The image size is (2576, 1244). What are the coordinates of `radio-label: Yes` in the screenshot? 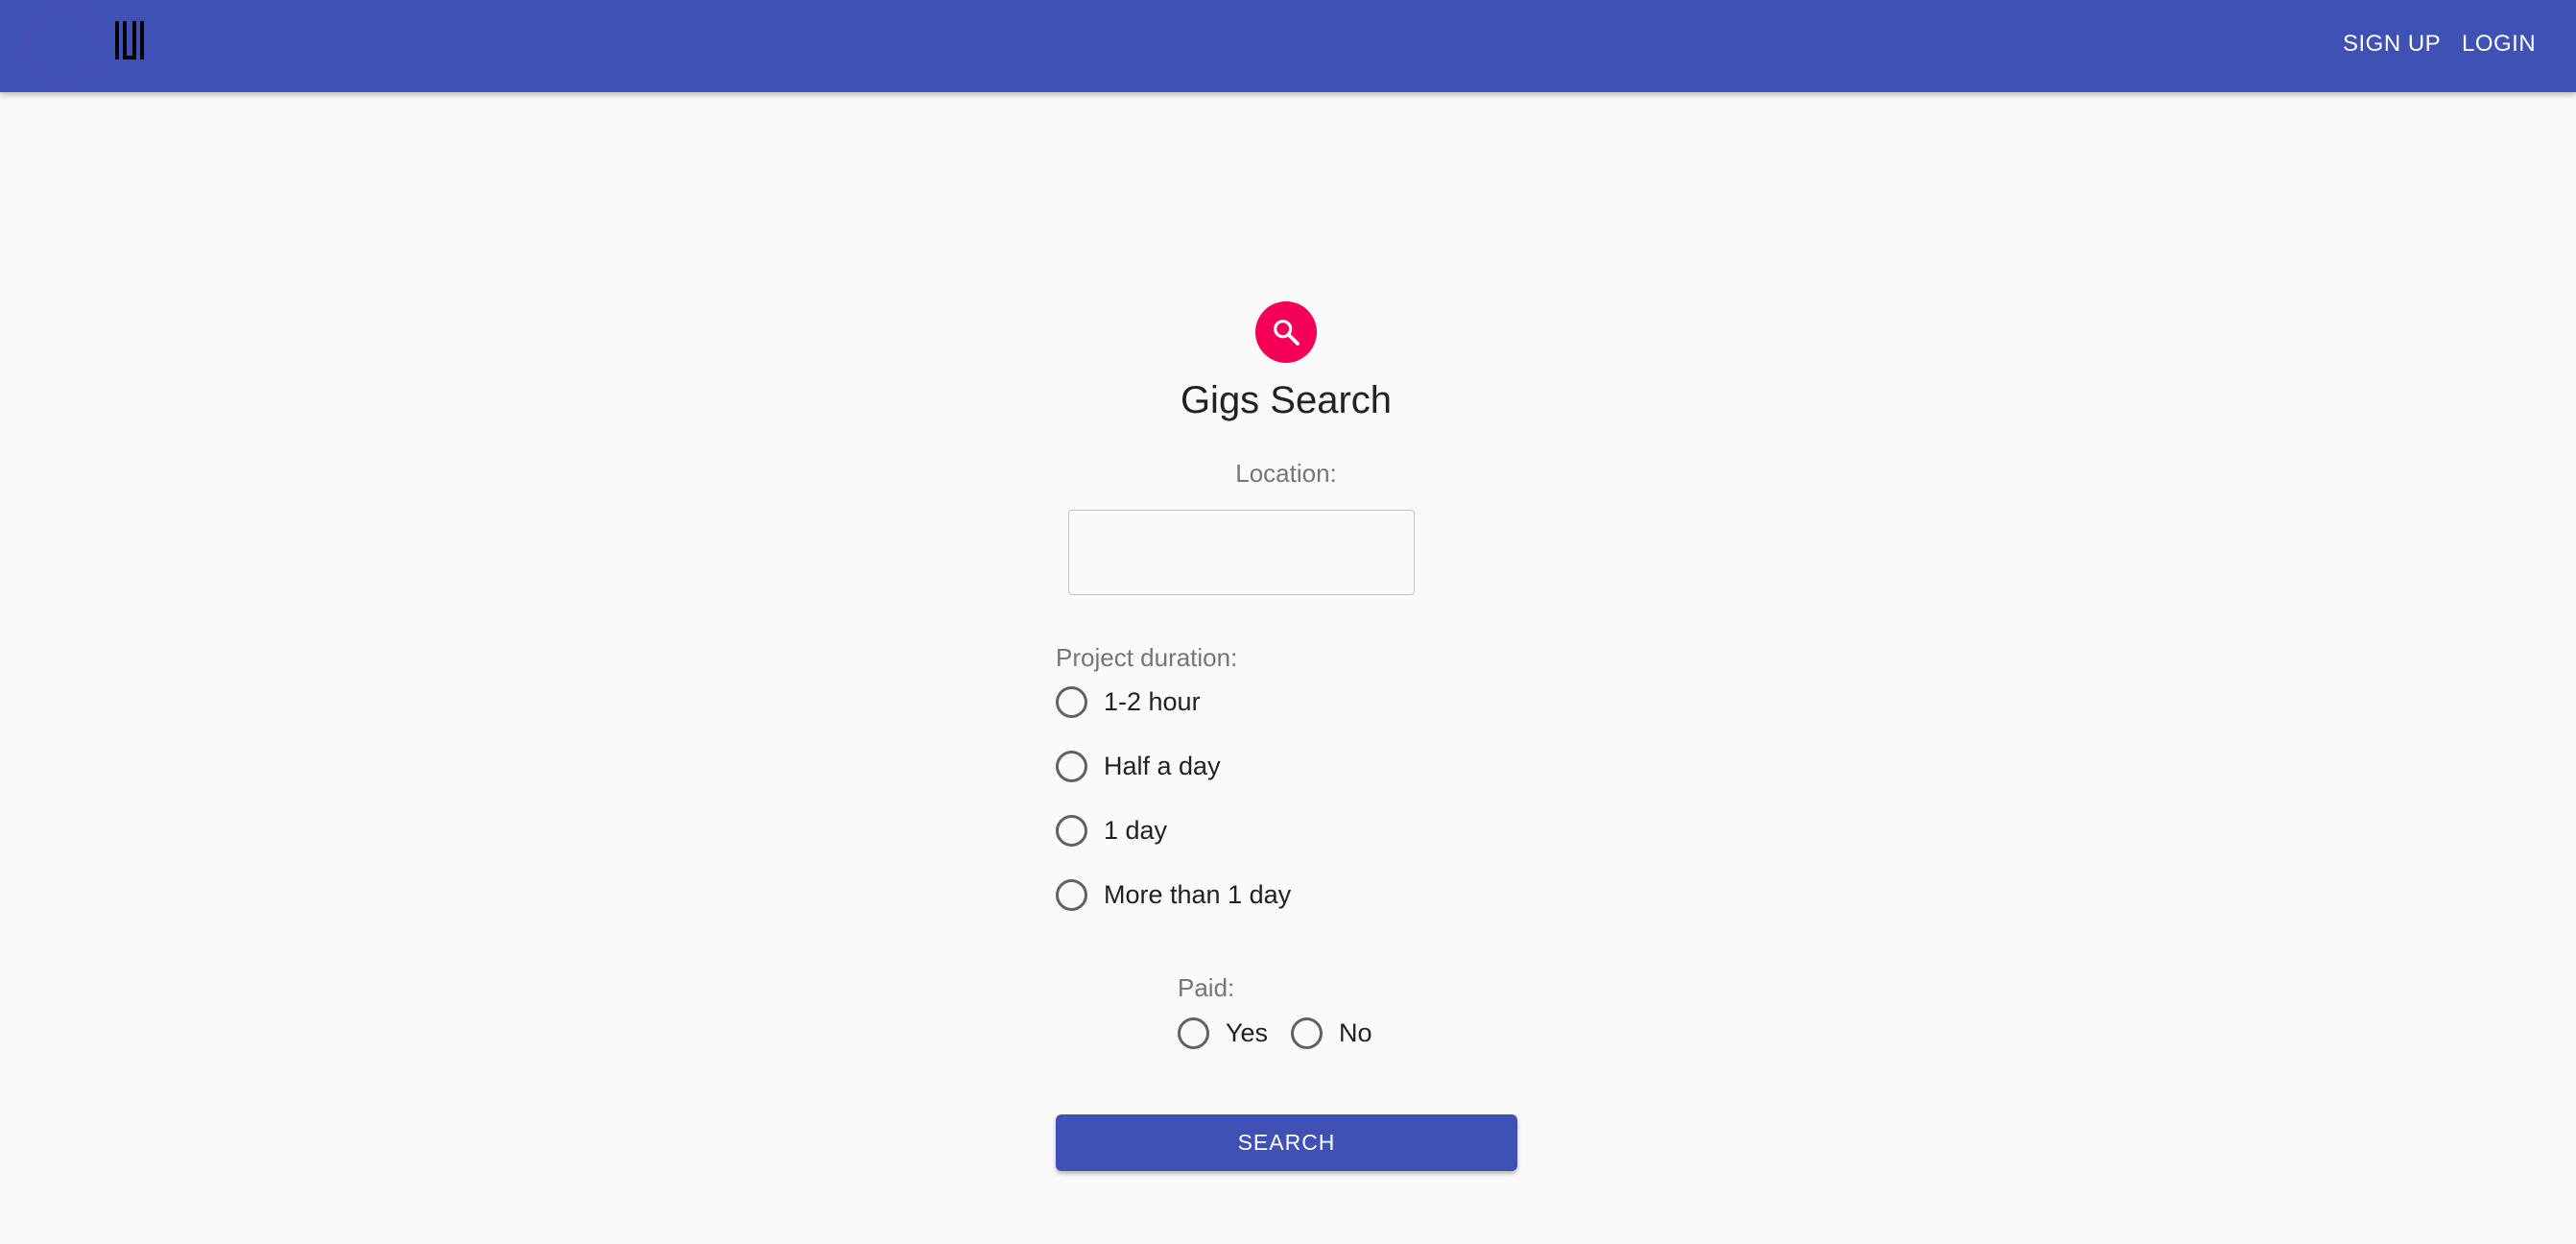 It's located at (1247, 1032).